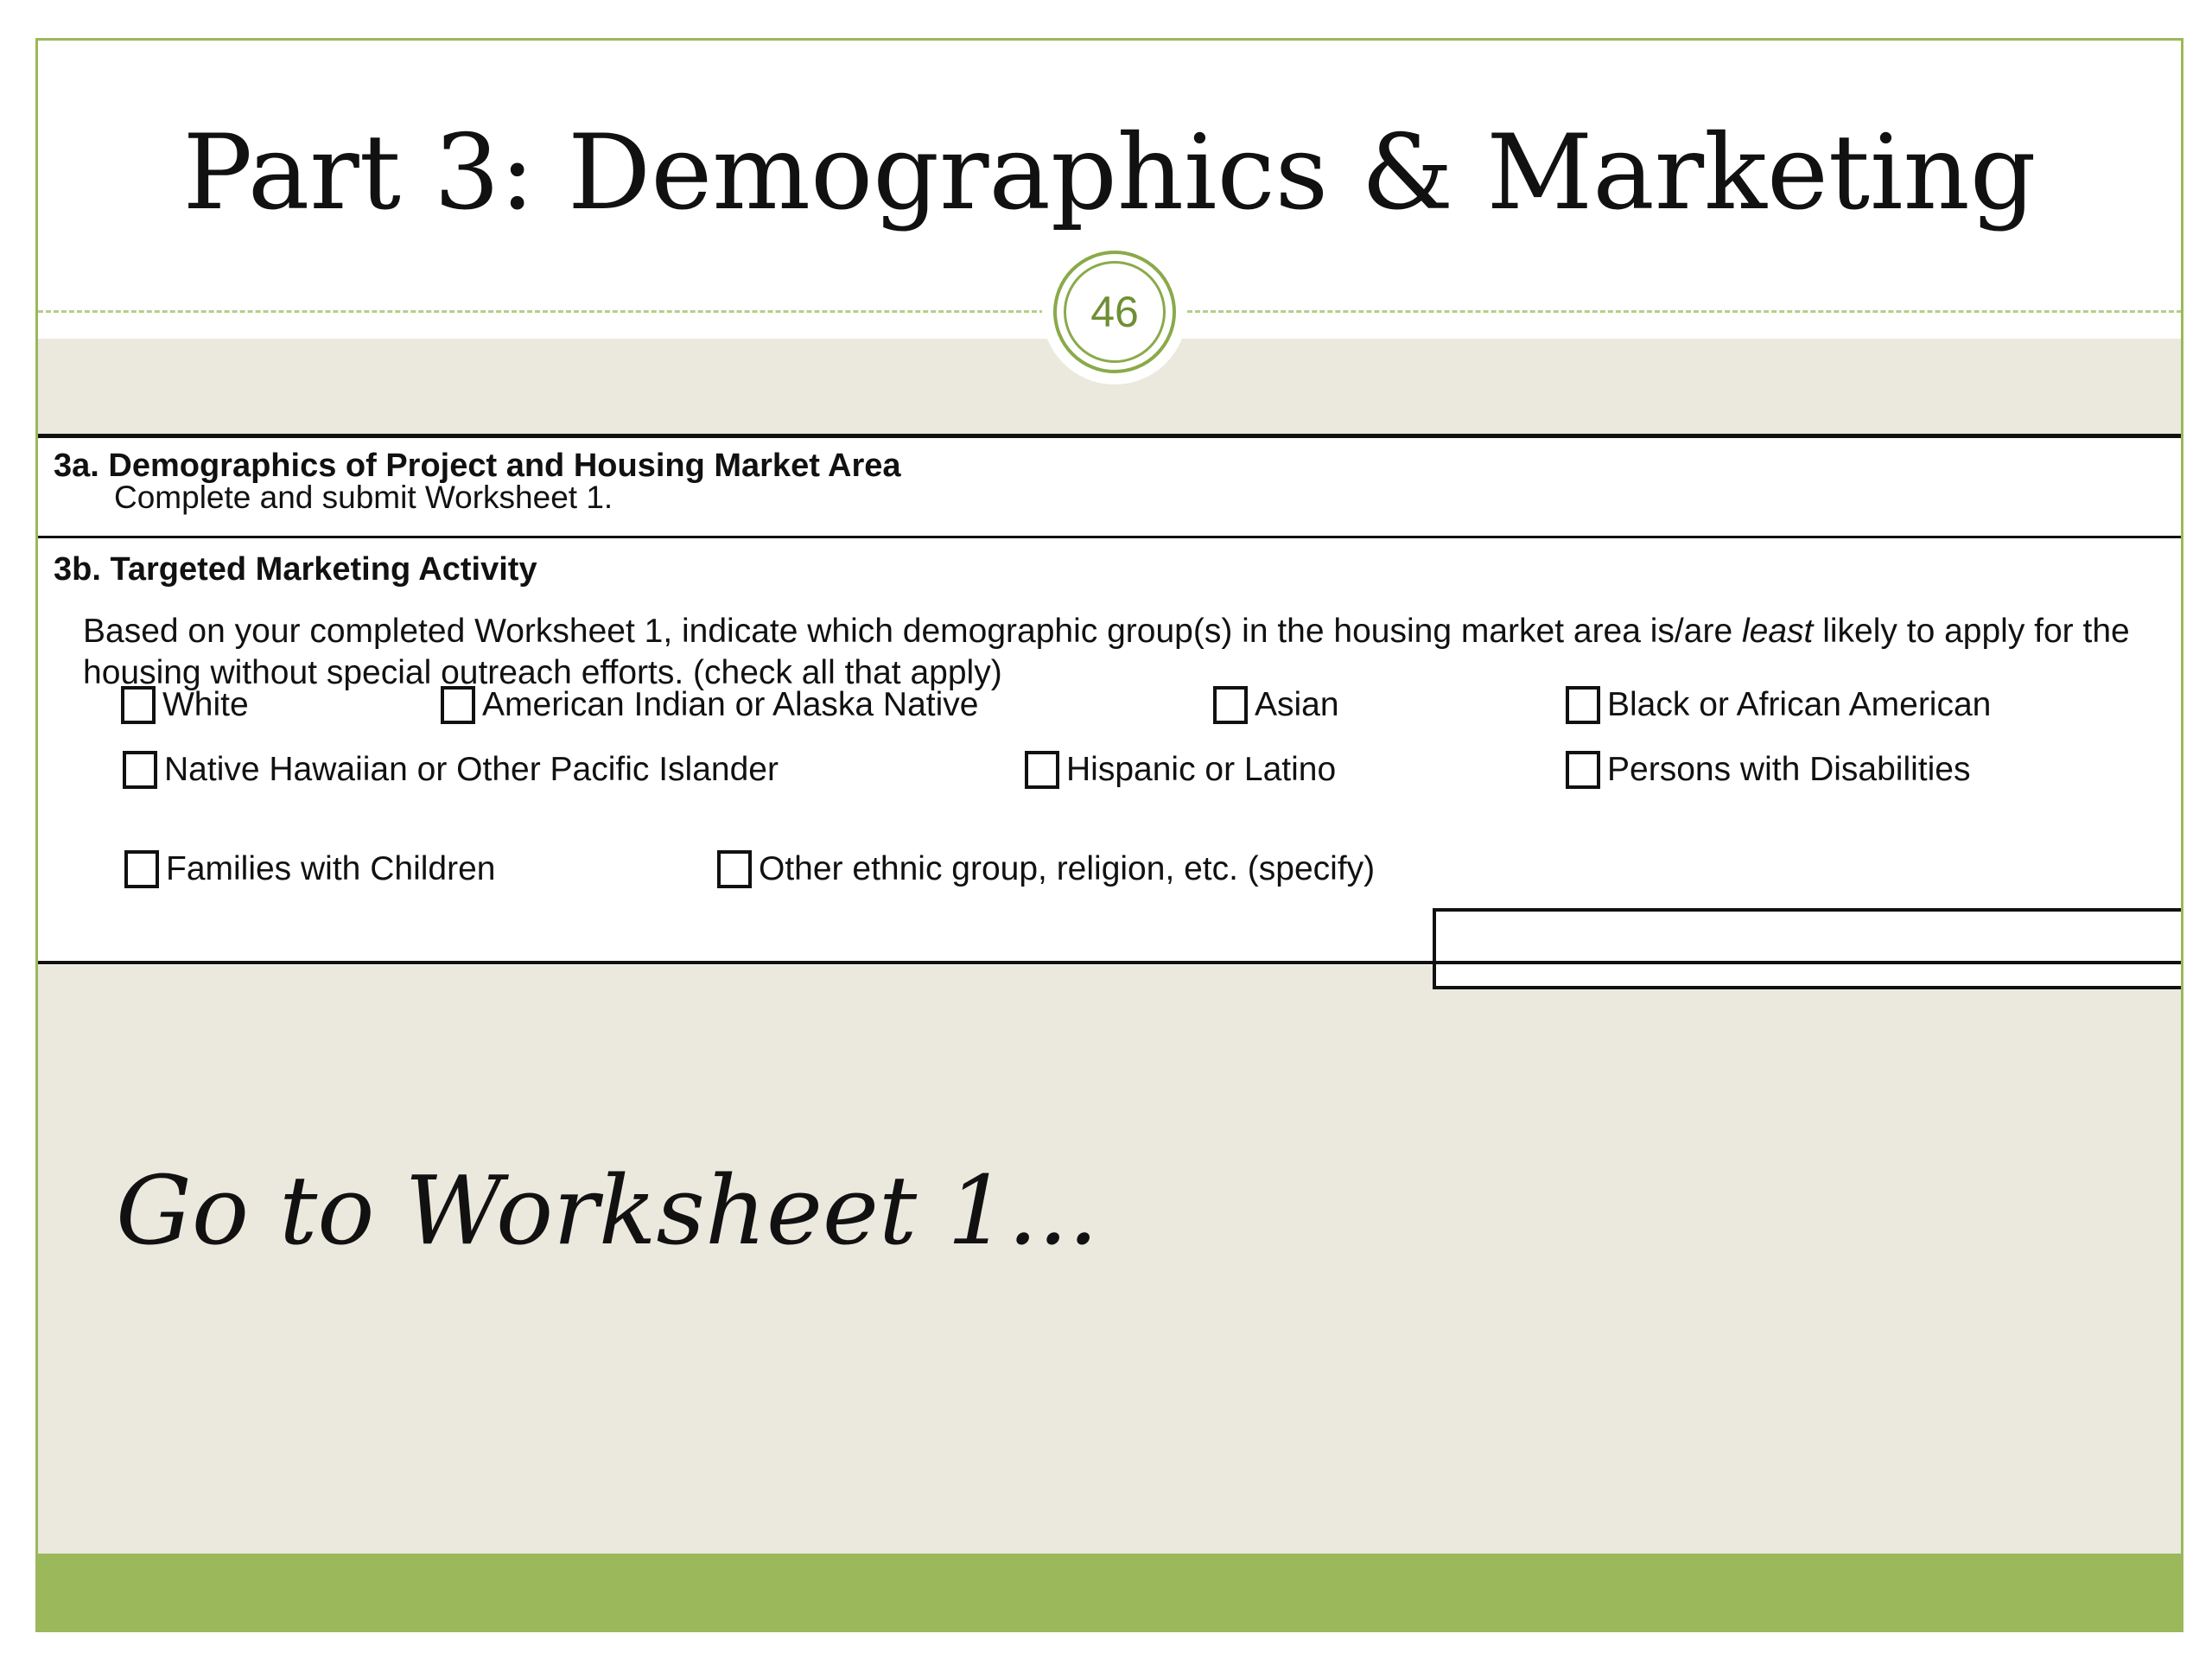  What do you see at coordinates (1971, 631) in the screenshot?
I see `instruction-text-b: likely to apply for the` at bounding box center [1971, 631].